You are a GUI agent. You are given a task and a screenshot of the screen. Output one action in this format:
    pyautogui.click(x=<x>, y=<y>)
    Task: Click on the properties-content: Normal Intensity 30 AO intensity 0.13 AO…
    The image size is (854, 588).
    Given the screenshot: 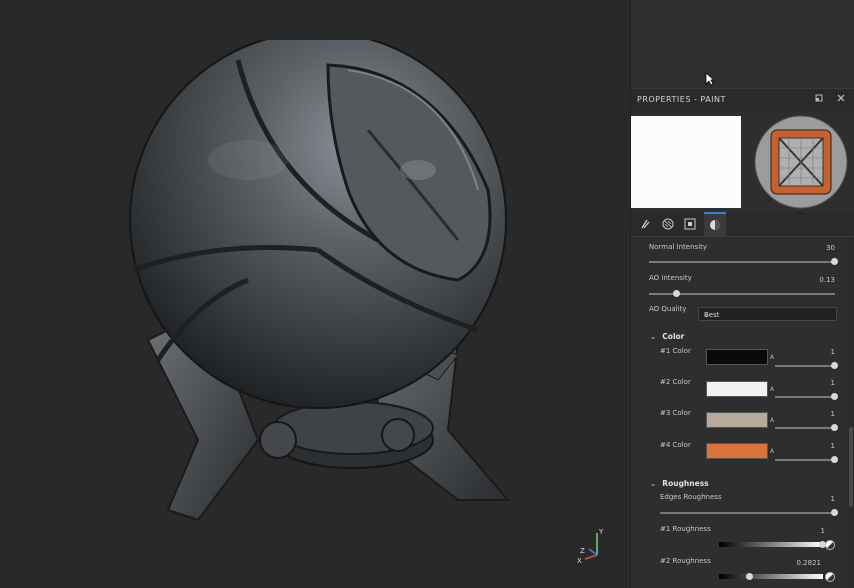 What is the action you would take?
    pyautogui.click(x=738, y=412)
    